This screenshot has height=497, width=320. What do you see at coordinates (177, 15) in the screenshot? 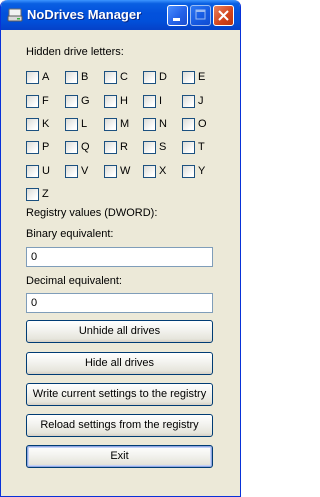
I see `minimize-button` at bounding box center [177, 15].